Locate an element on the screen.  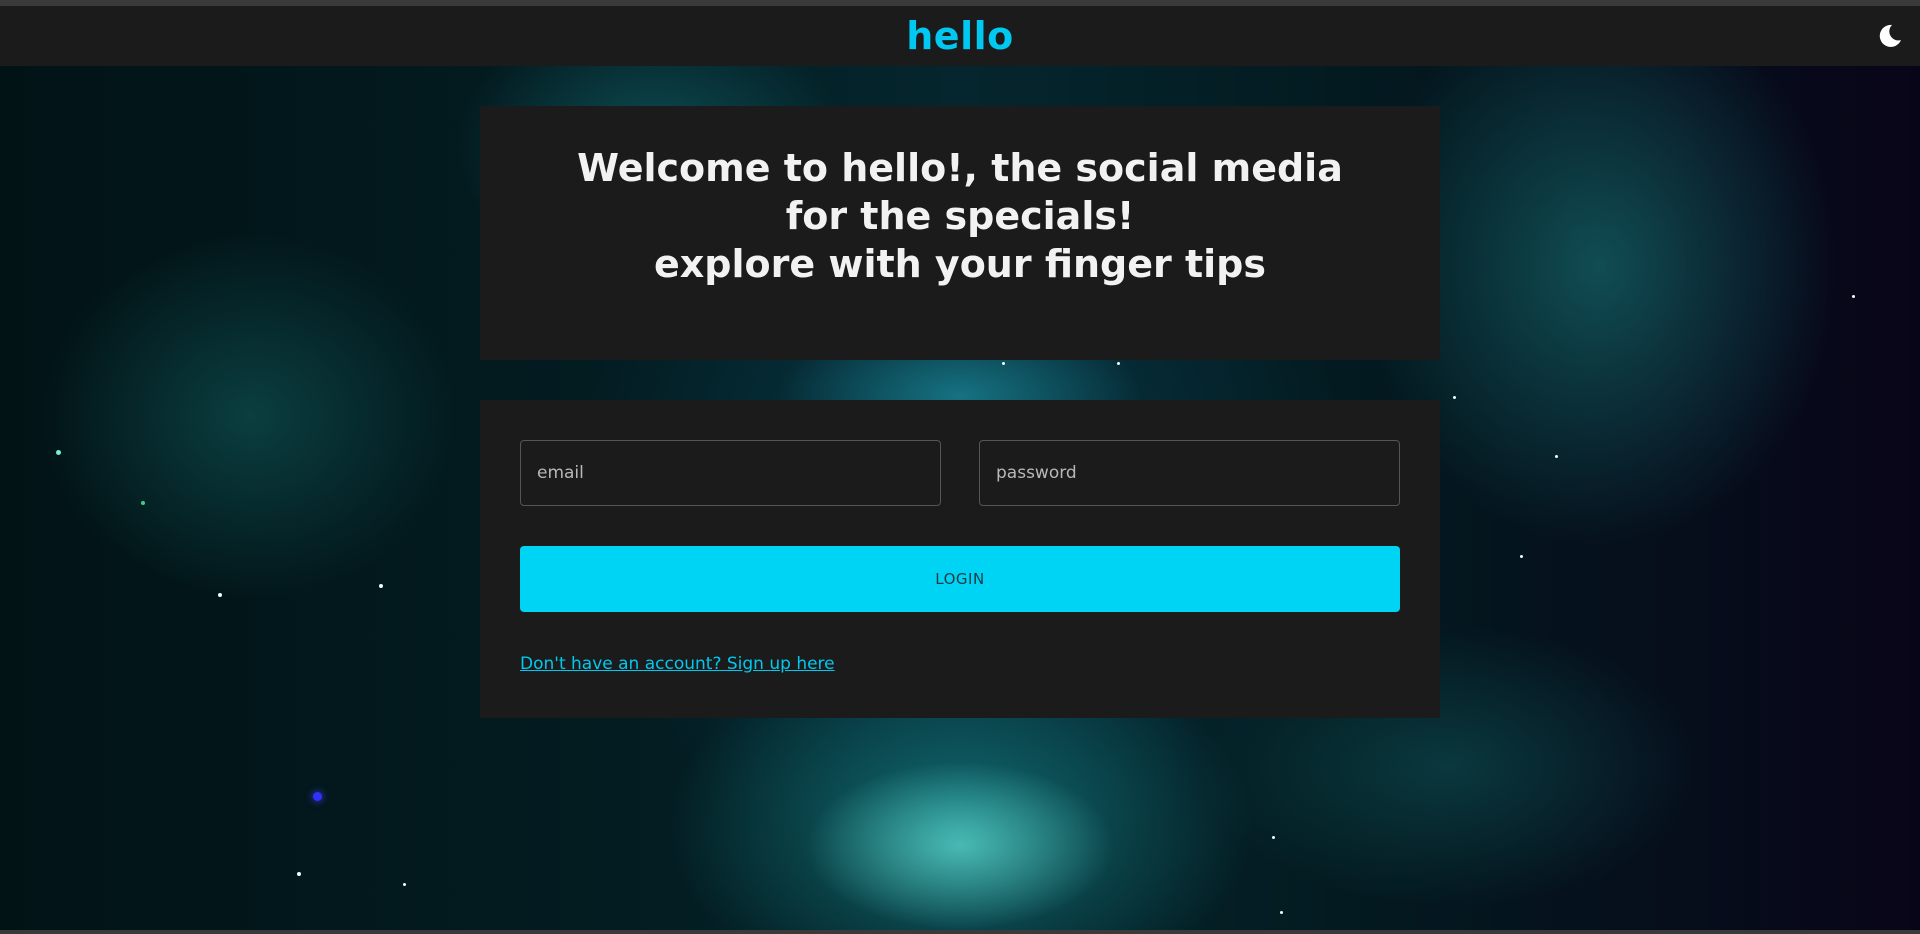
password-field is located at coordinates (1189, 473).